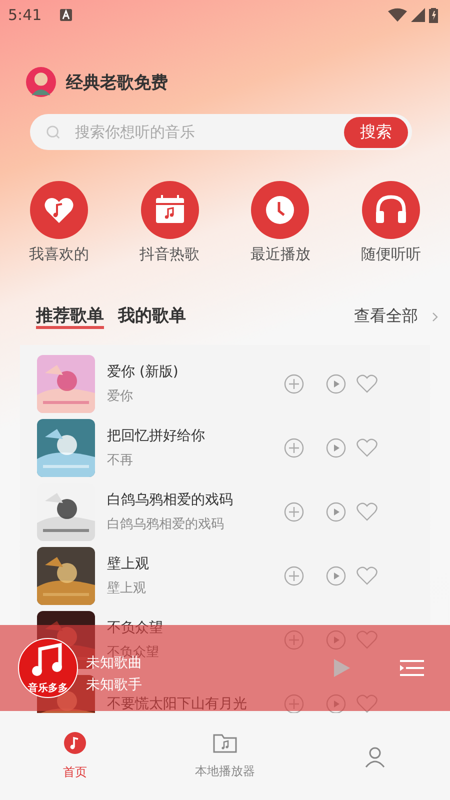  Describe the element at coordinates (418, 15) in the screenshot. I see `signal-icon` at that location.